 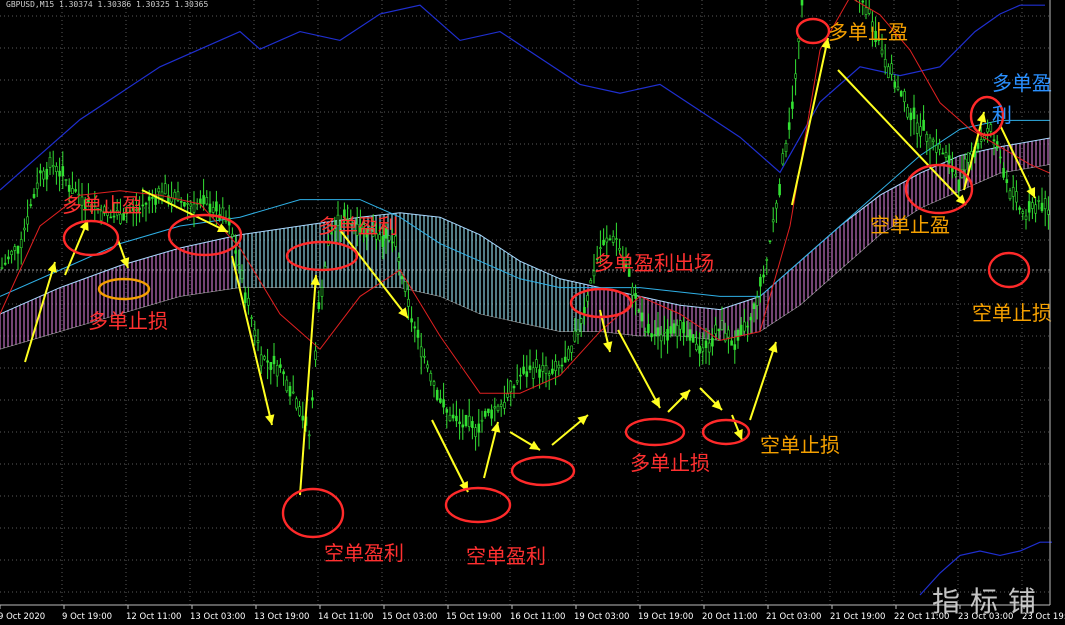 What do you see at coordinates (857, 617) in the screenshot?
I see `x-tick-label: 21 Oct 19:00` at bounding box center [857, 617].